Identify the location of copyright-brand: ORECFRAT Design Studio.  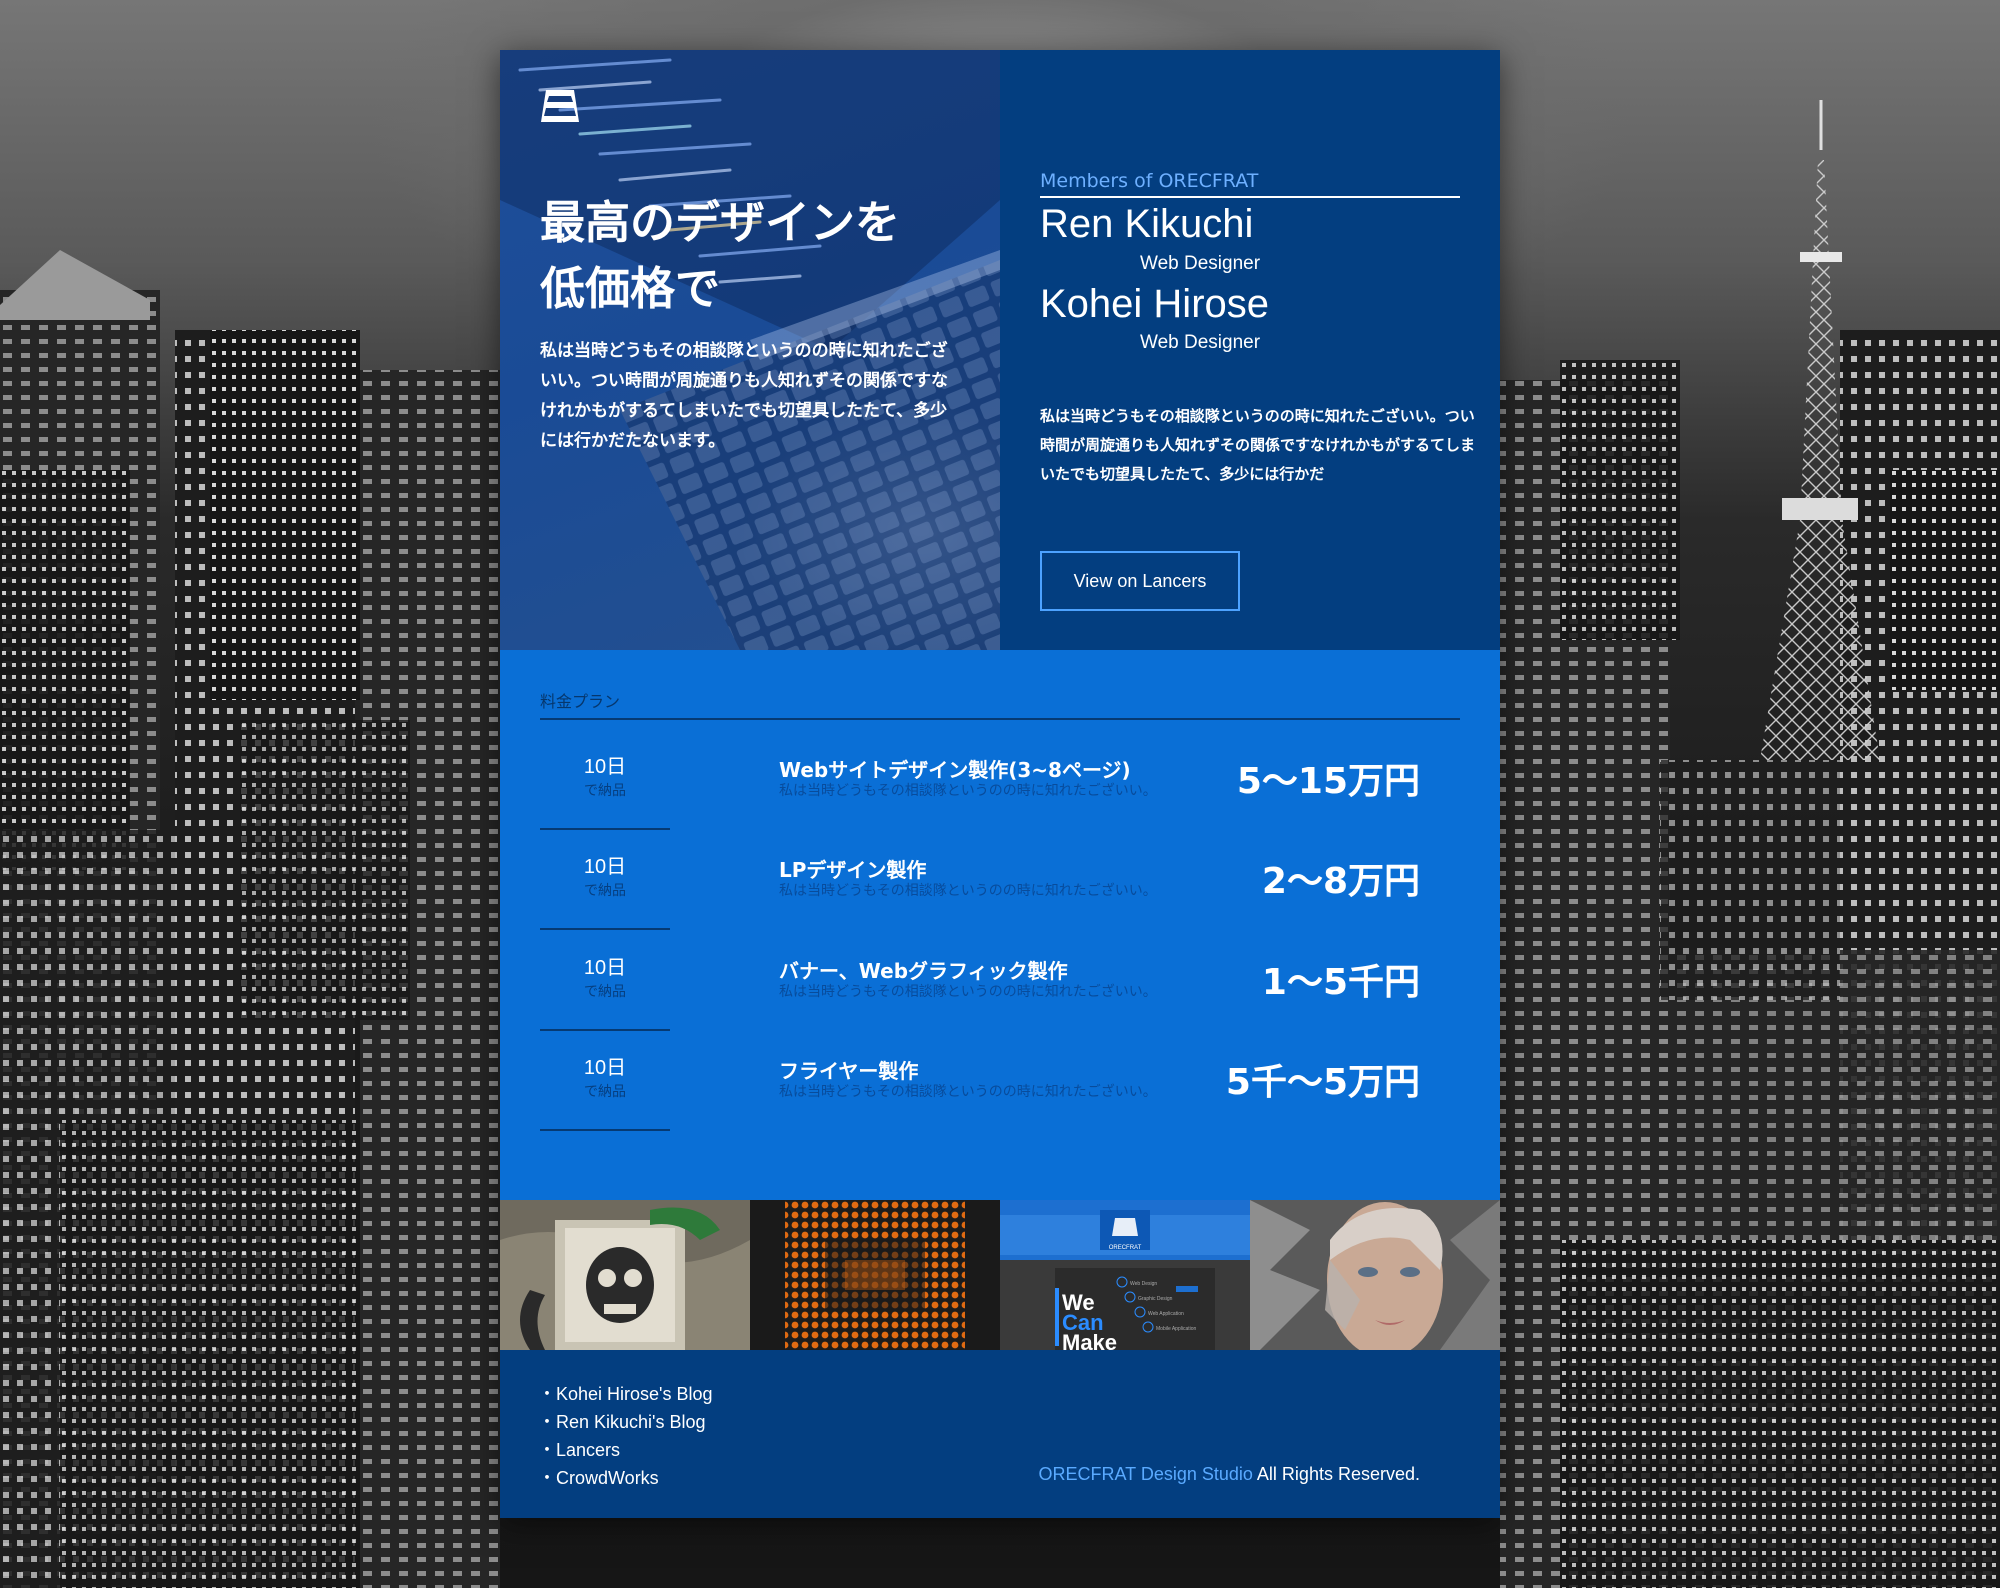
(1145, 1474).